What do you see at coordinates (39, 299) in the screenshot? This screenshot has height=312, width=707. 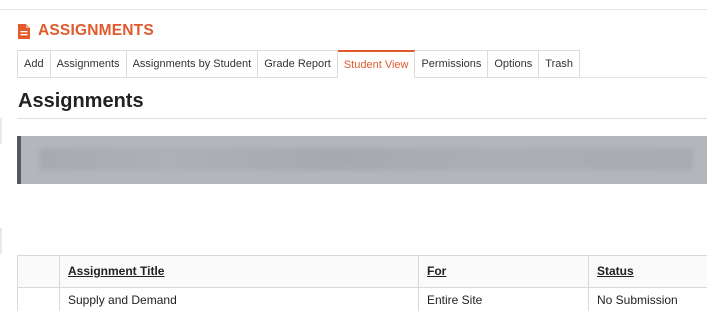 I see `row-cell-blank` at bounding box center [39, 299].